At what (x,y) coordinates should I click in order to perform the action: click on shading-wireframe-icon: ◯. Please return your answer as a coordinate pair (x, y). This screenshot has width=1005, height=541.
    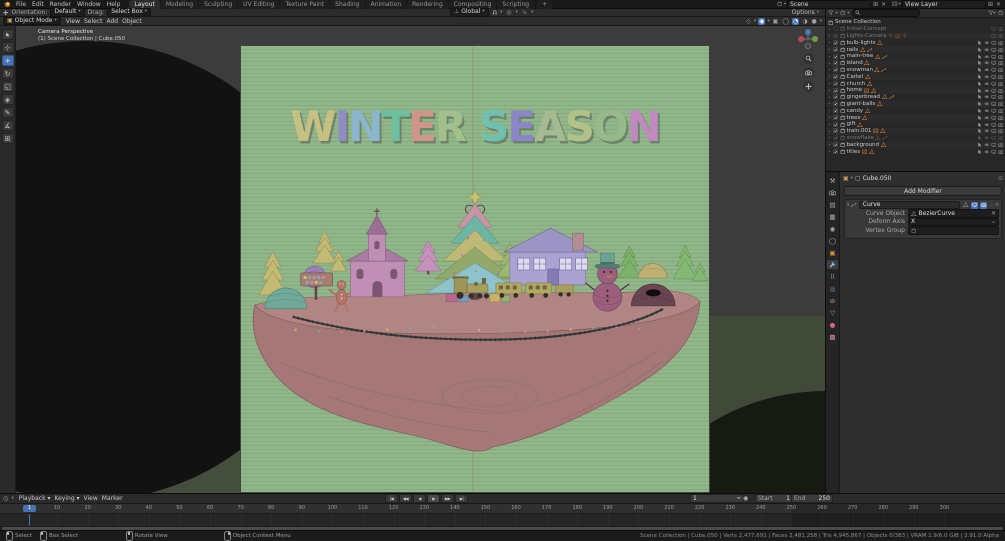
    Looking at the image, I should click on (785, 21).